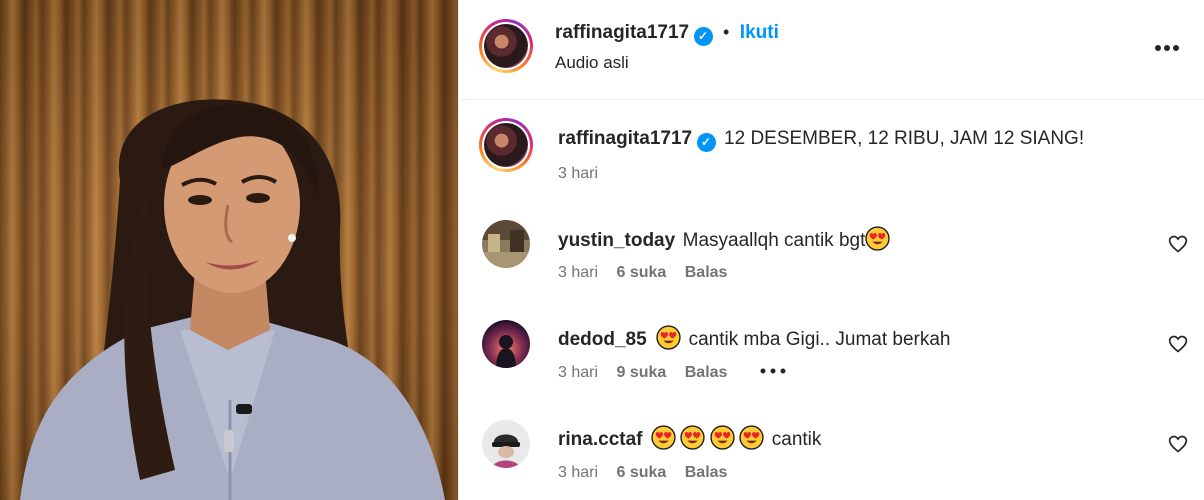 This screenshot has height=500, width=1204. Describe the element at coordinates (819, 339) in the screenshot. I see `comment-text: cantik mba Gigi.. Jumat berkah` at that location.